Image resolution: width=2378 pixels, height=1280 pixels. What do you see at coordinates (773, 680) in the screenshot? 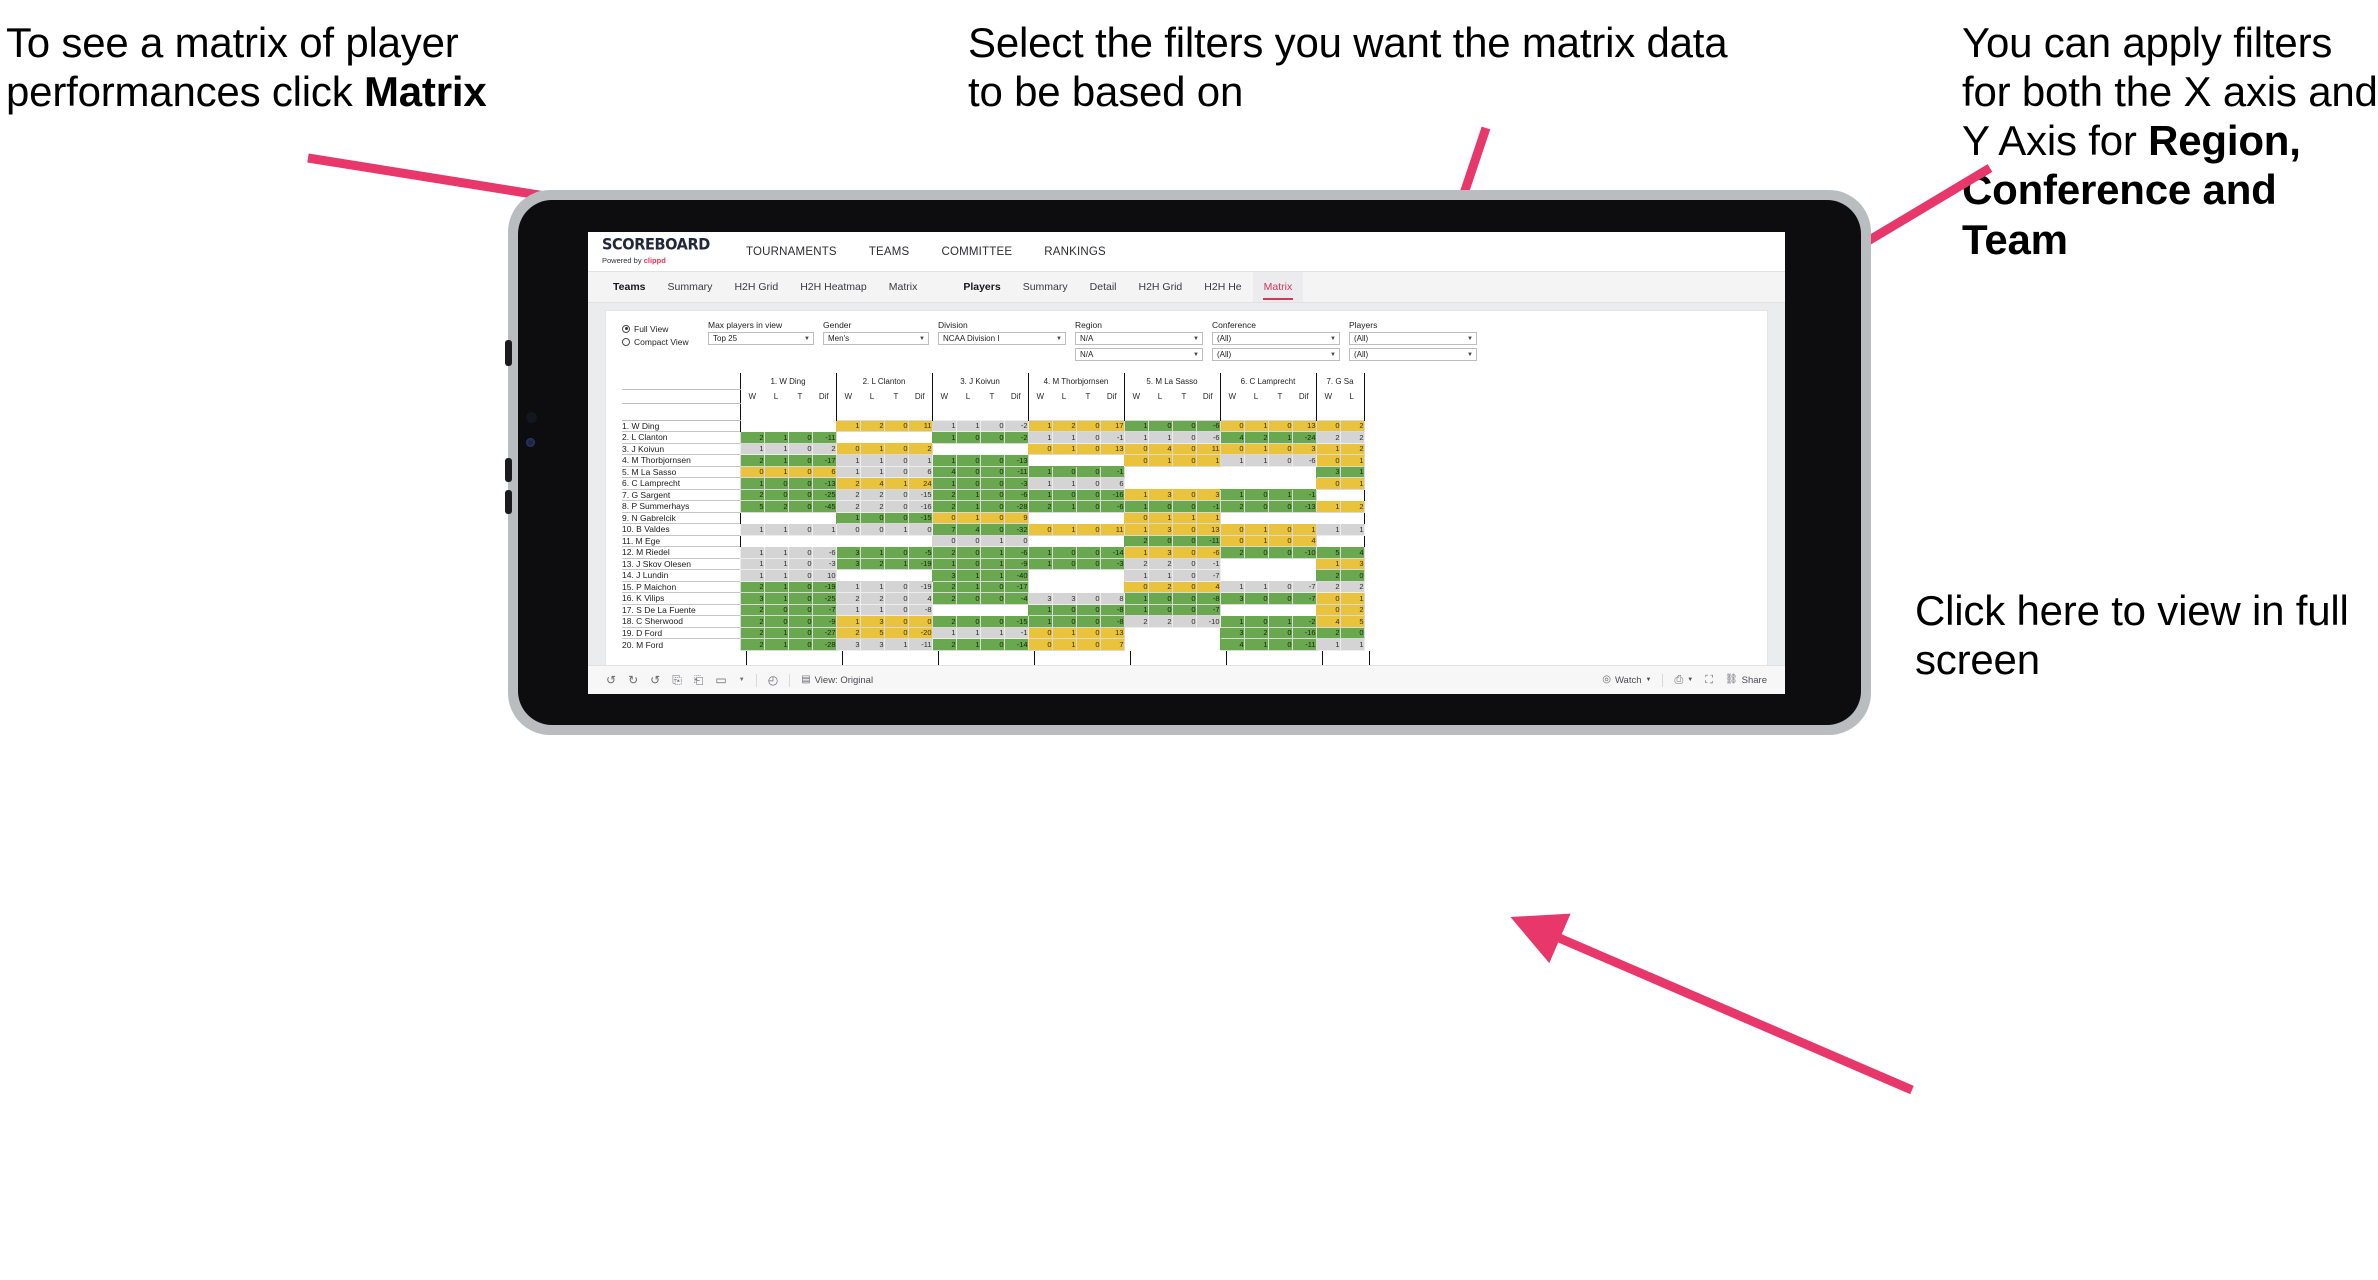
I see `undo-history-icon: ◴` at bounding box center [773, 680].